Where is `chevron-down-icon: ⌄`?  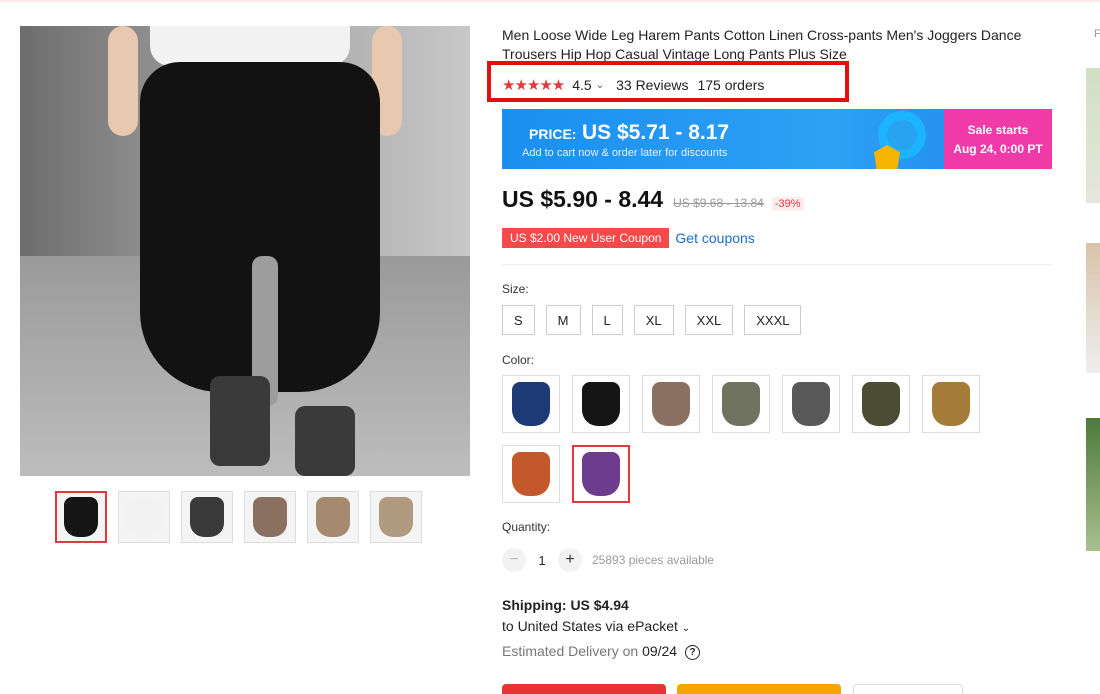 chevron-down-icon: ⌄ is located at coordinates (686, 628).